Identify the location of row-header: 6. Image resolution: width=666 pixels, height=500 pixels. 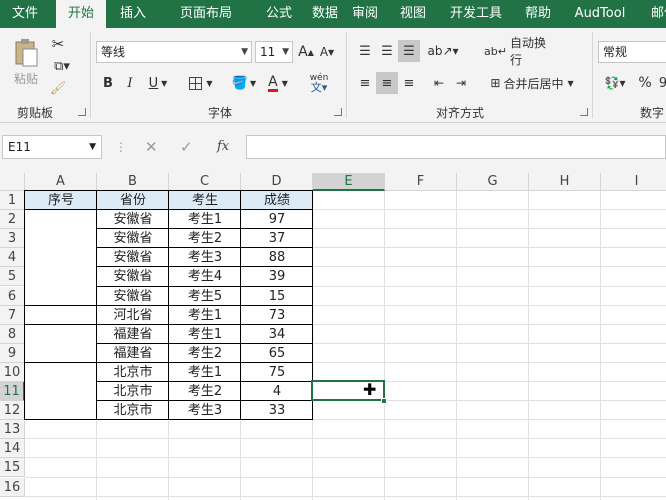
(12, 296).